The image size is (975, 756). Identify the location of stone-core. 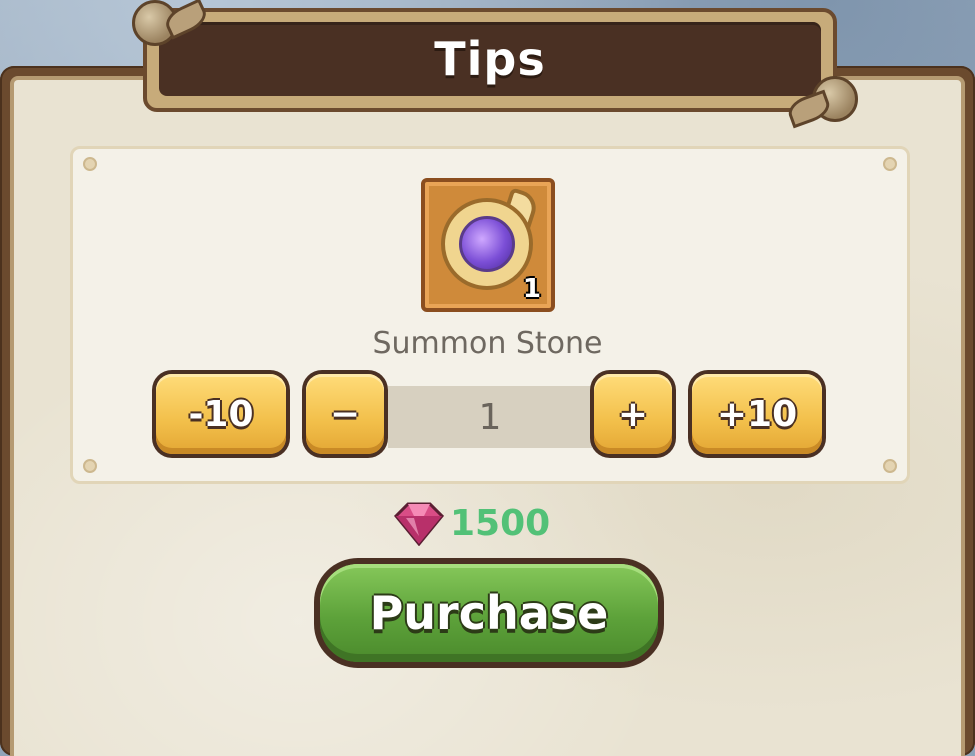
(487, 244).